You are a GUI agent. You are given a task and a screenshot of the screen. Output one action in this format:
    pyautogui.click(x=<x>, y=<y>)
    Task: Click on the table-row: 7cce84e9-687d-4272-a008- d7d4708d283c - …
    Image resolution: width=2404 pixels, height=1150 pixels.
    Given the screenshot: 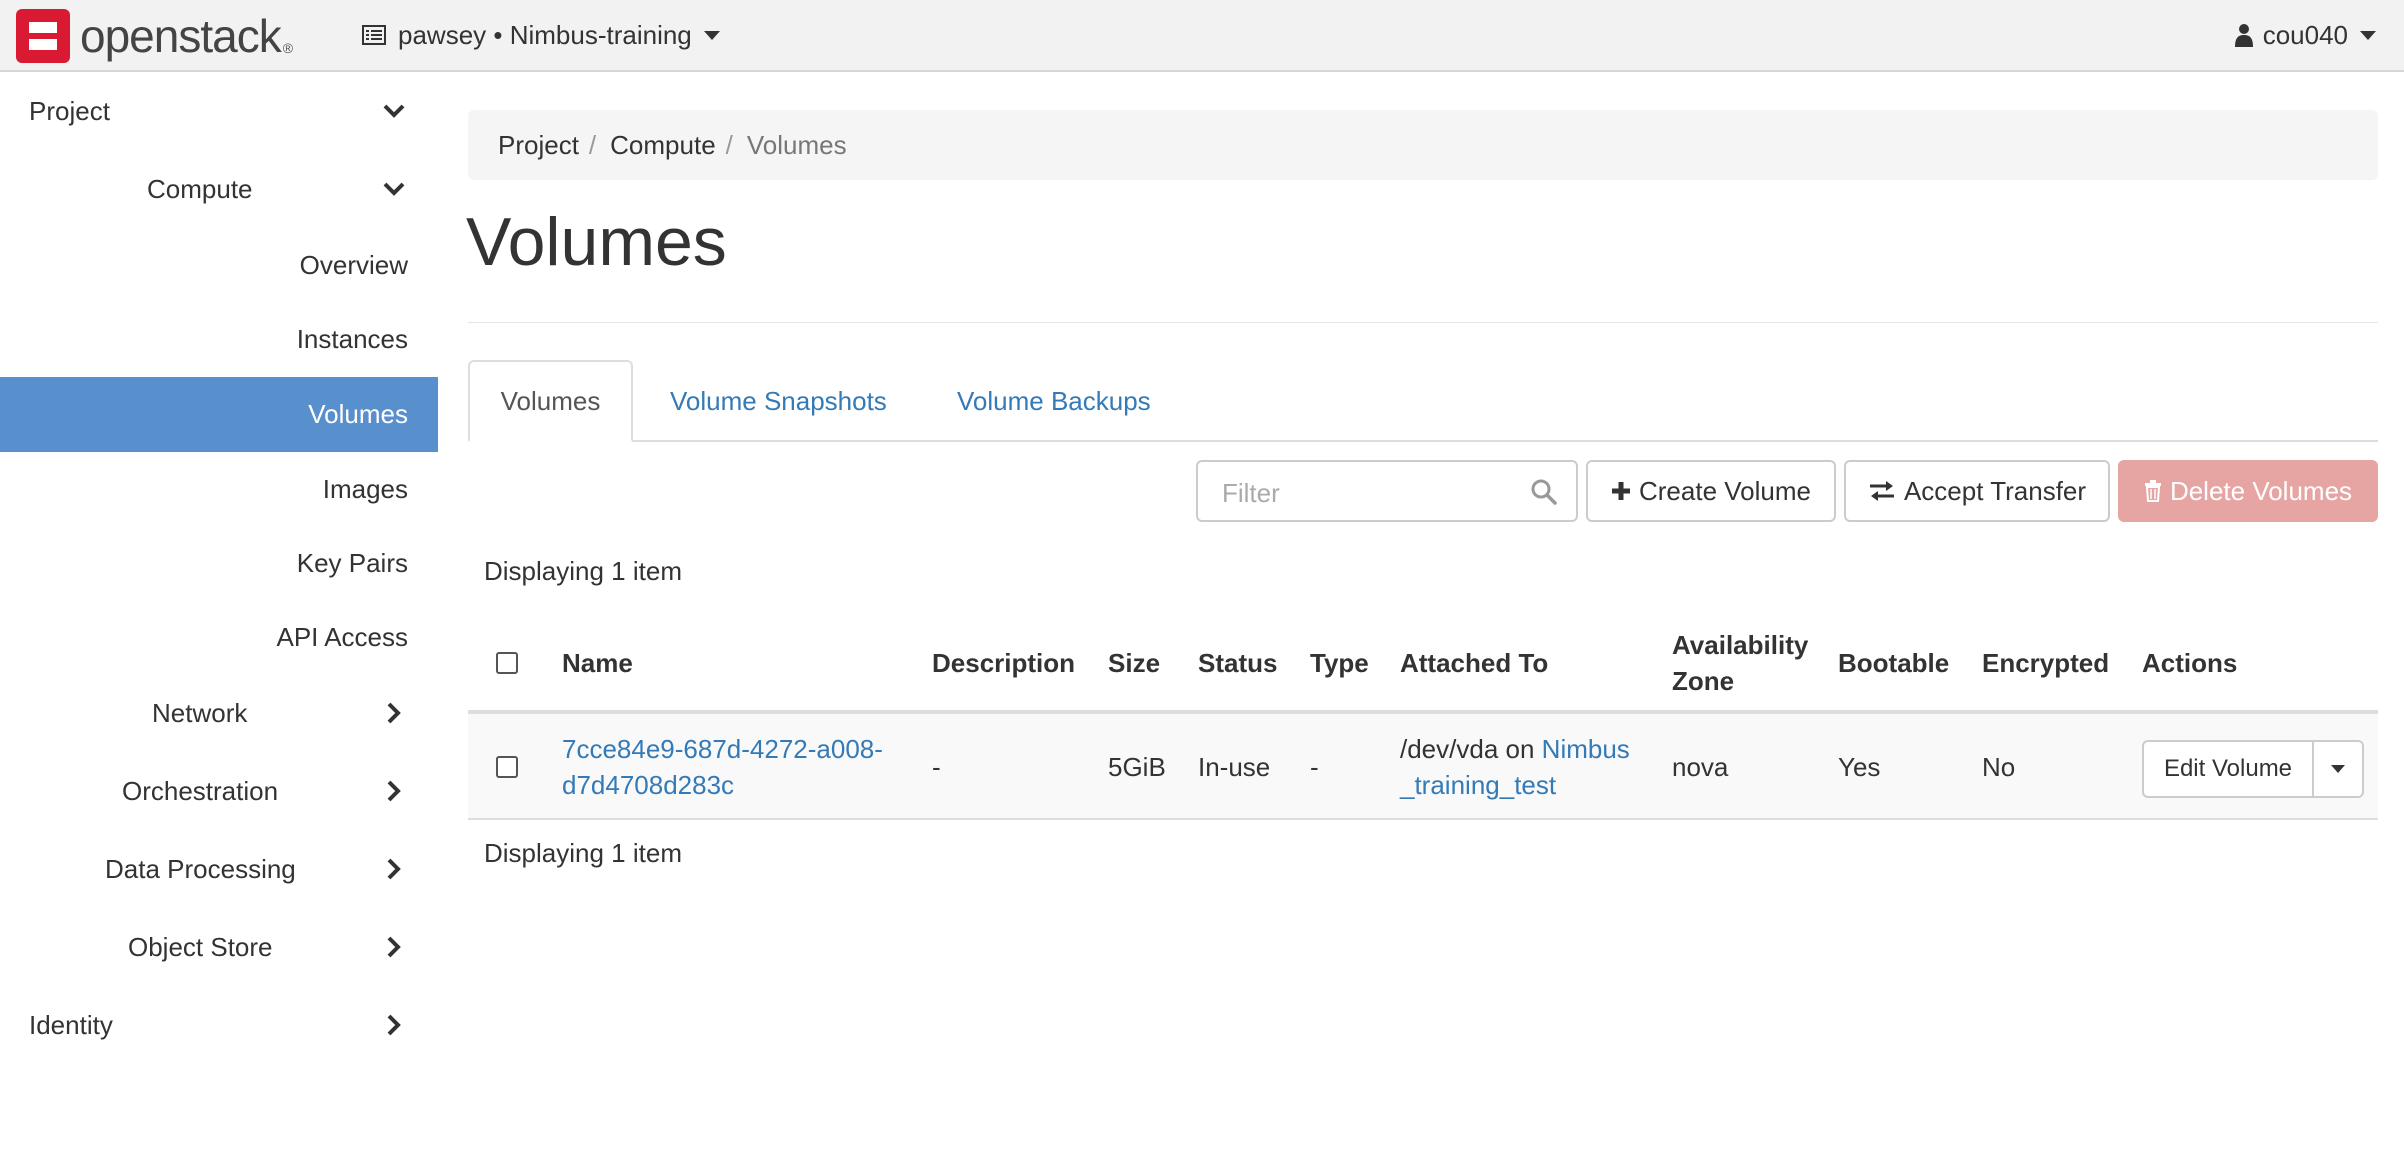 What is the action you would take?
    pyautogui.click(x=1423, y=767)
    